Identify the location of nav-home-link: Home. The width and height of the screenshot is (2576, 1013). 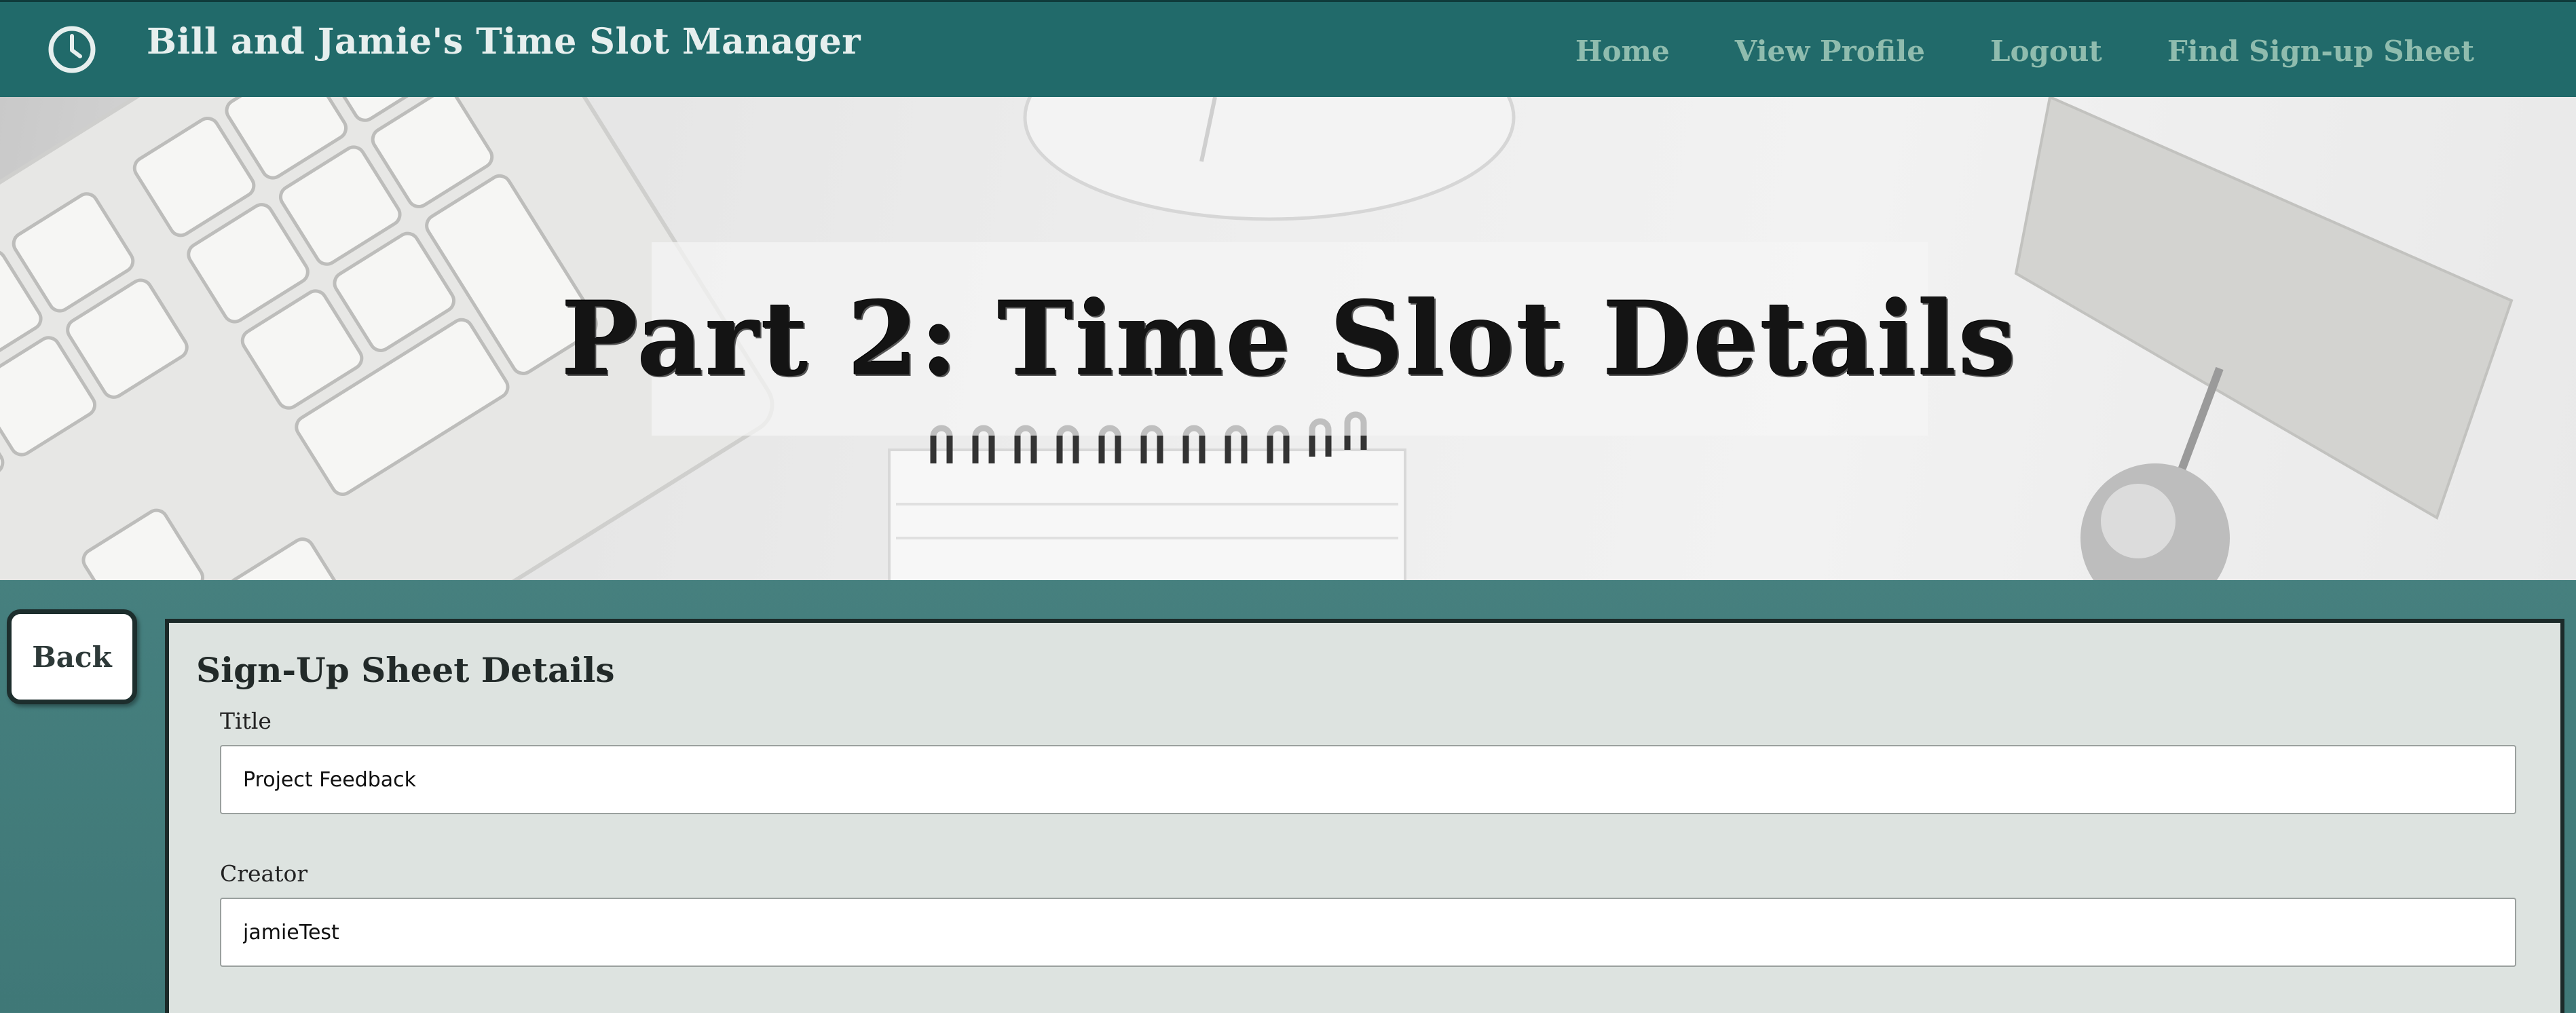
(1623, 51).